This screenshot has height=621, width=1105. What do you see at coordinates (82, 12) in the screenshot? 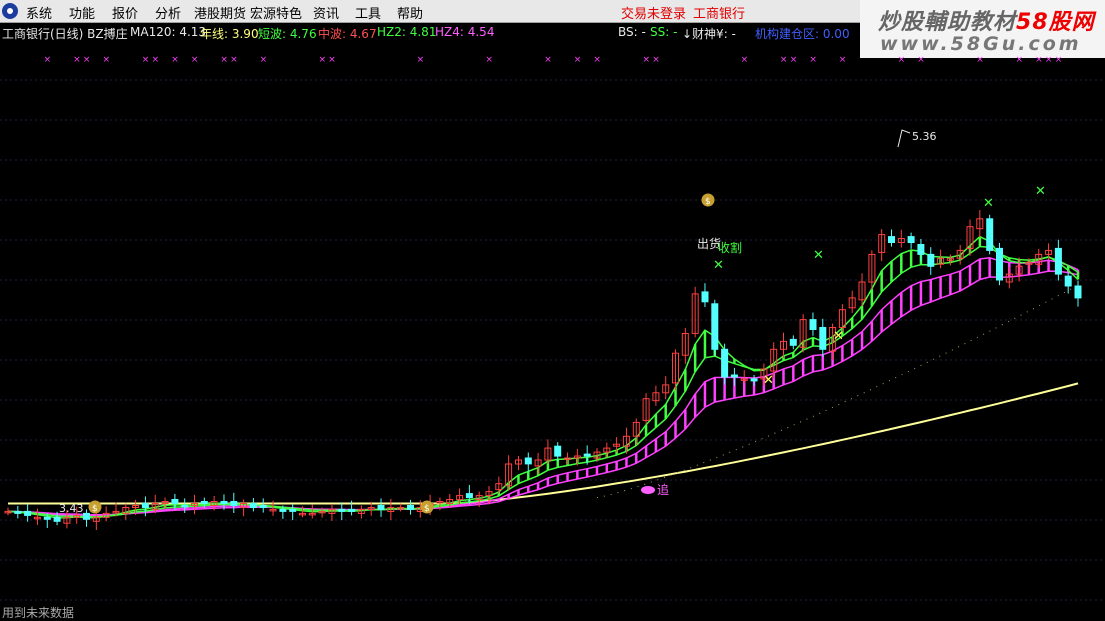
I see `menu-function: 功能` at bounding box center [82, 12].